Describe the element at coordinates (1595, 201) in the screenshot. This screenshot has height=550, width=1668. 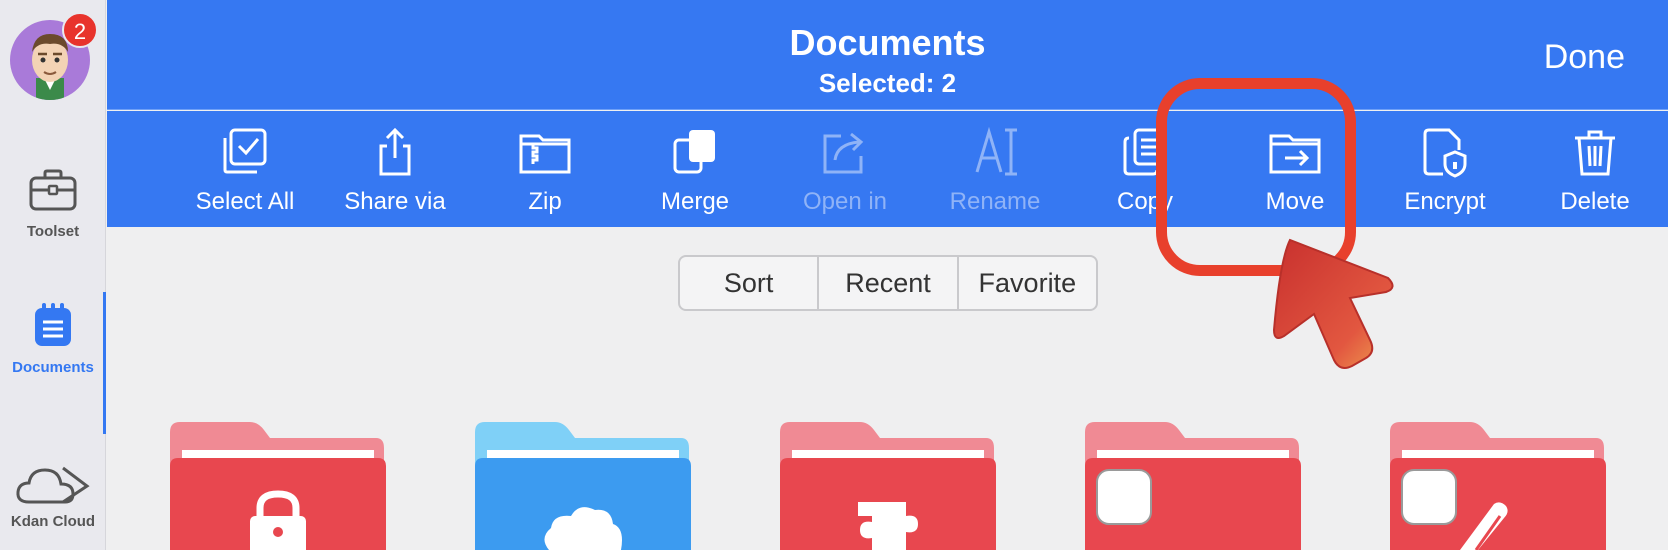
I see `delete-label: Delete` at that location.